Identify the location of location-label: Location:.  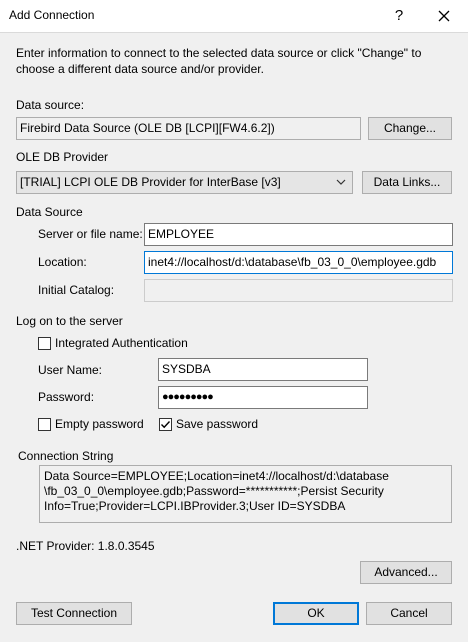
(62, 262).